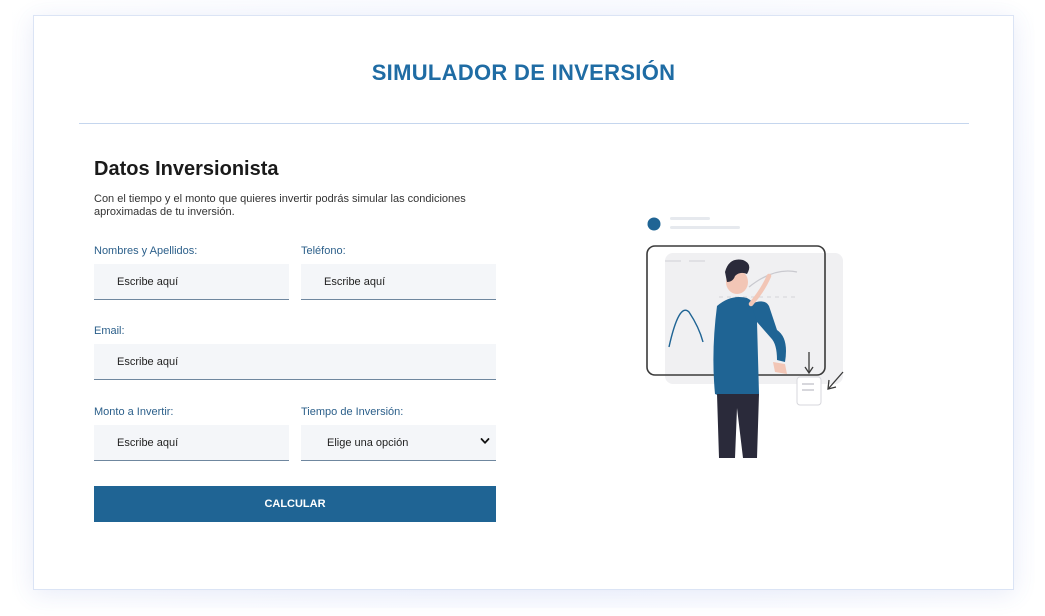 Image resolution: width=1045 pixels, height=616 pixels. Describe the element at coordinates (295, 362) in the screenshot. I see `email-input` at that location.